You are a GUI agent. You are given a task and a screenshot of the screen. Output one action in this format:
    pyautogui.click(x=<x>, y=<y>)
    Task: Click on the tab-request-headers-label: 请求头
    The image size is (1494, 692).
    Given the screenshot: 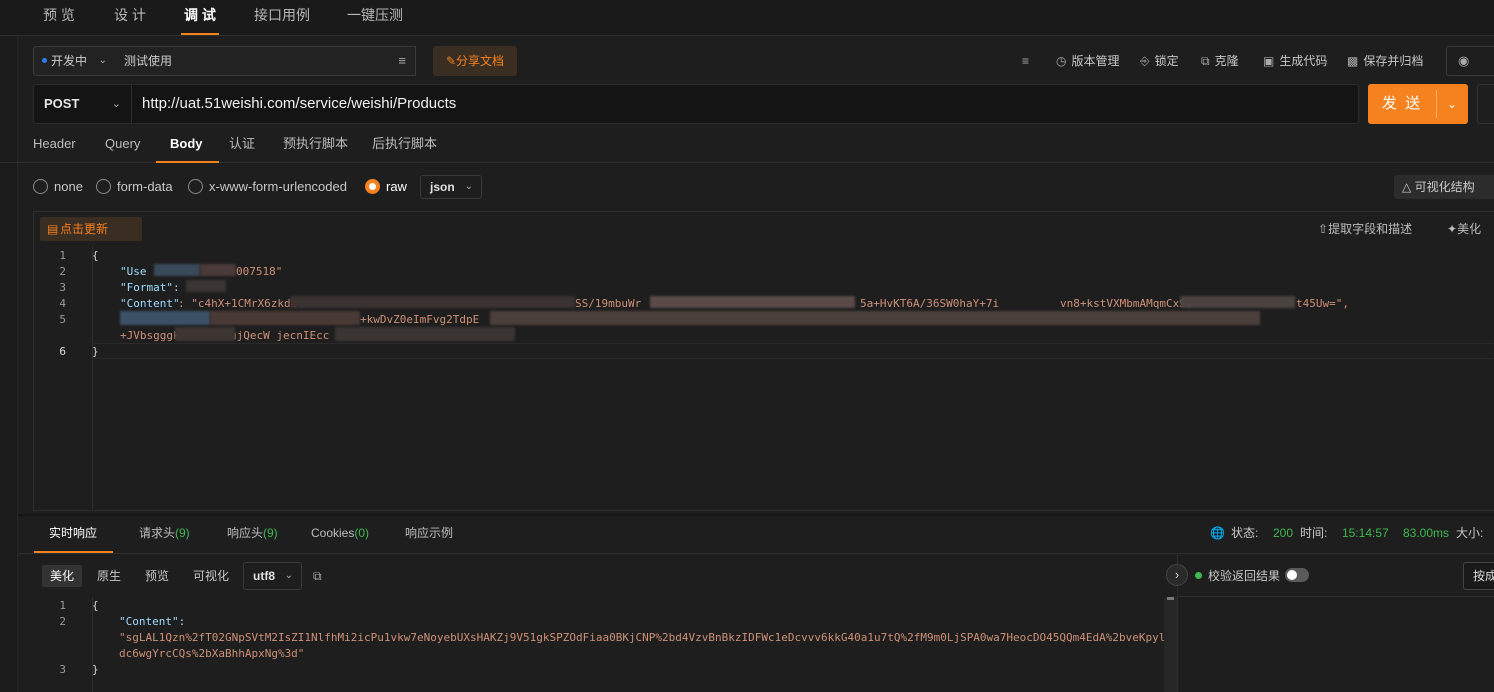 What is the action you would take?
    pyautogui.click(x=157, y=533)
    